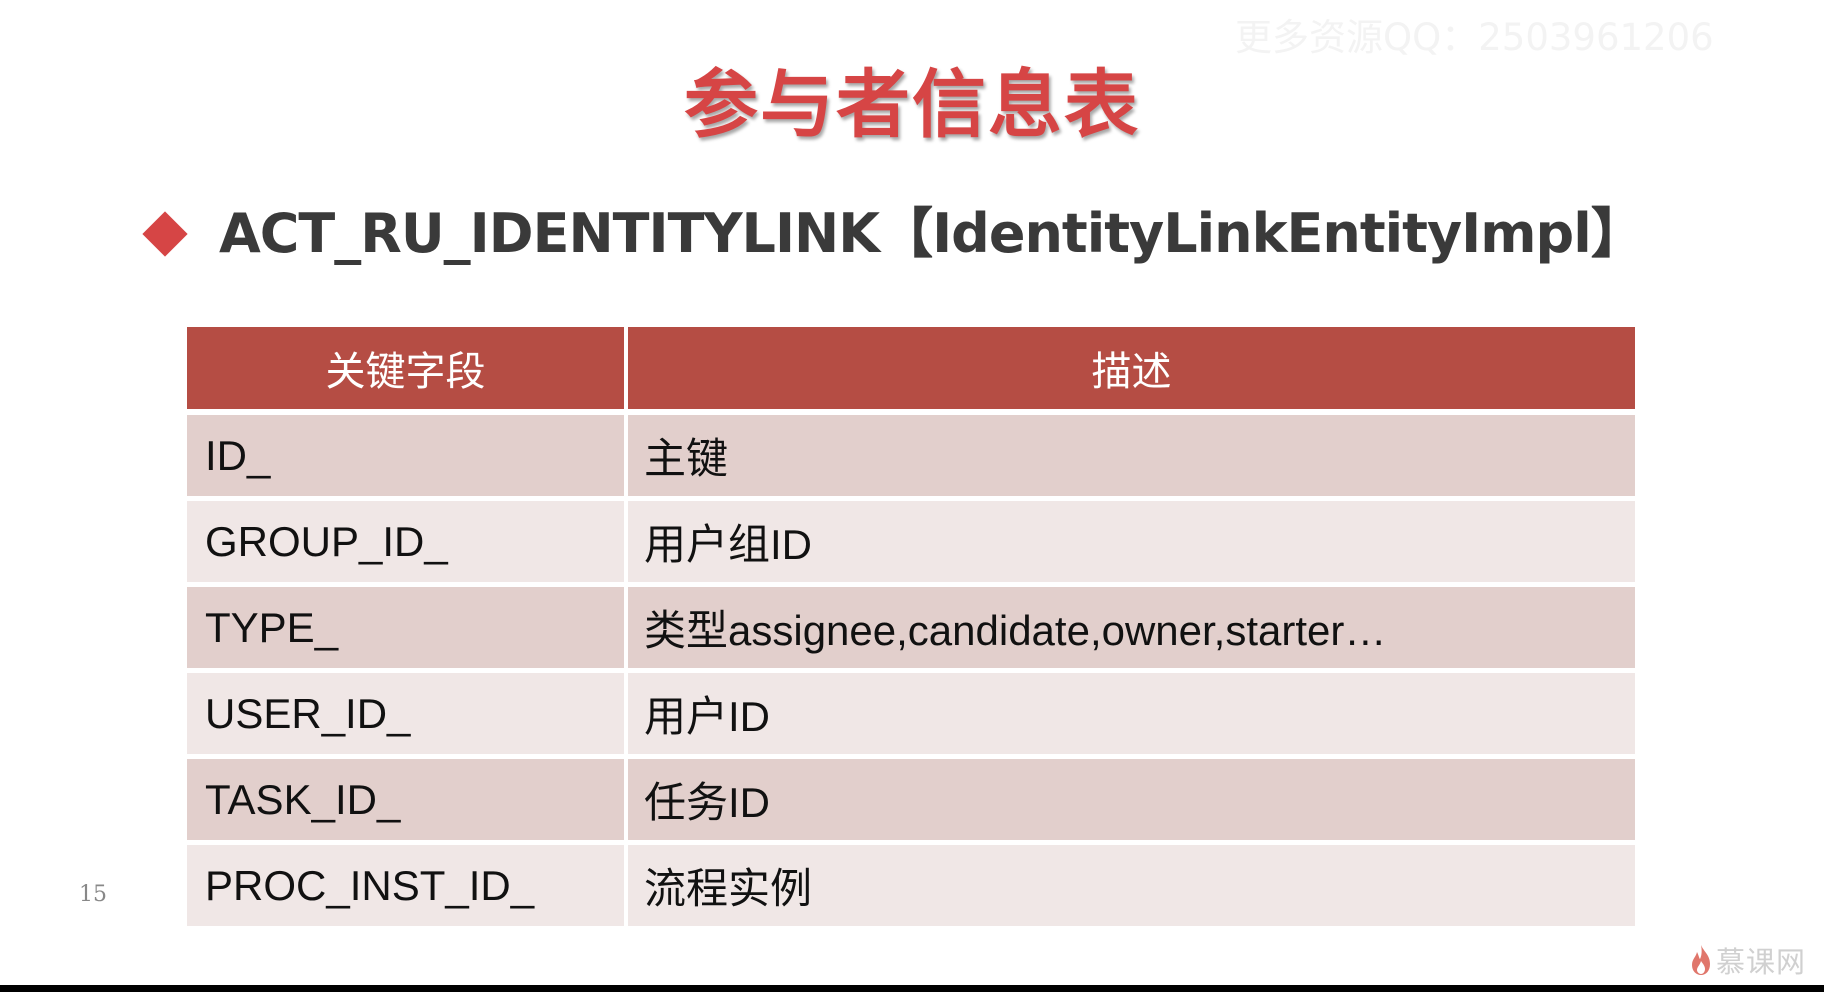 The height and width of the screenshot is (992, 1824). What do you see at coordinates (405, 368) in the screenshot?
I see `header-key-field: 关键字段` at bounding box center [405, 368].